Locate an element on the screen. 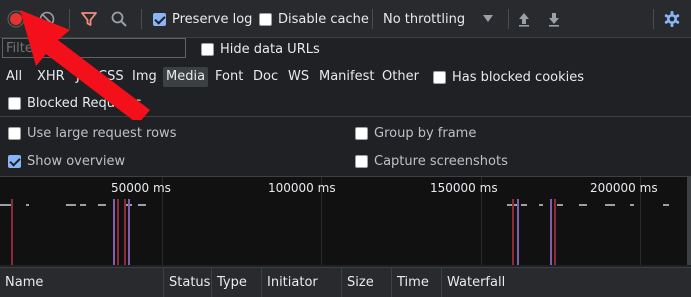  column-header-initiator: Initiator is located at coordinates (302, 282).